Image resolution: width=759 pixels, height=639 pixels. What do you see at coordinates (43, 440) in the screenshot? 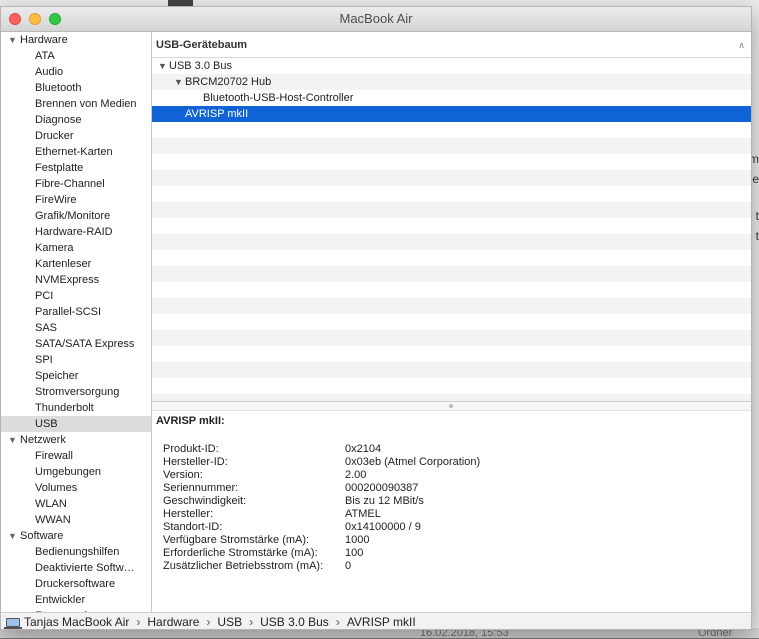
I see `sidebar-category-label: Netzwerk` at bounding box center [43, 440].